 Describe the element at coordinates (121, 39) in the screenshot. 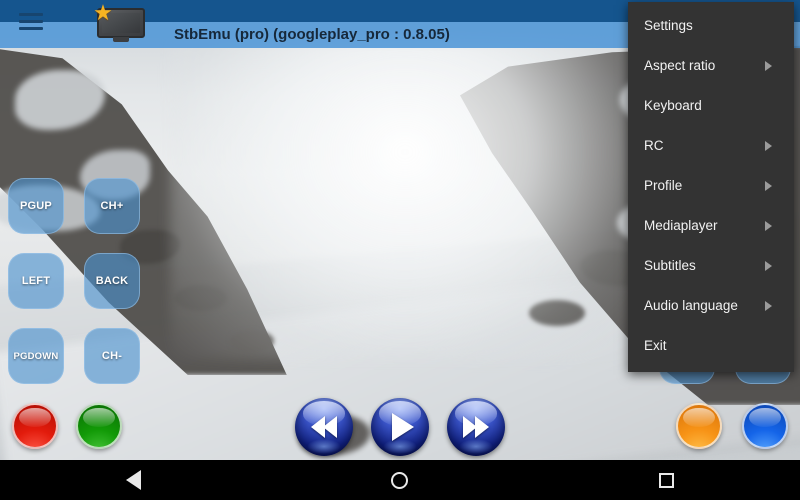

I see `tv-stand` at that location.